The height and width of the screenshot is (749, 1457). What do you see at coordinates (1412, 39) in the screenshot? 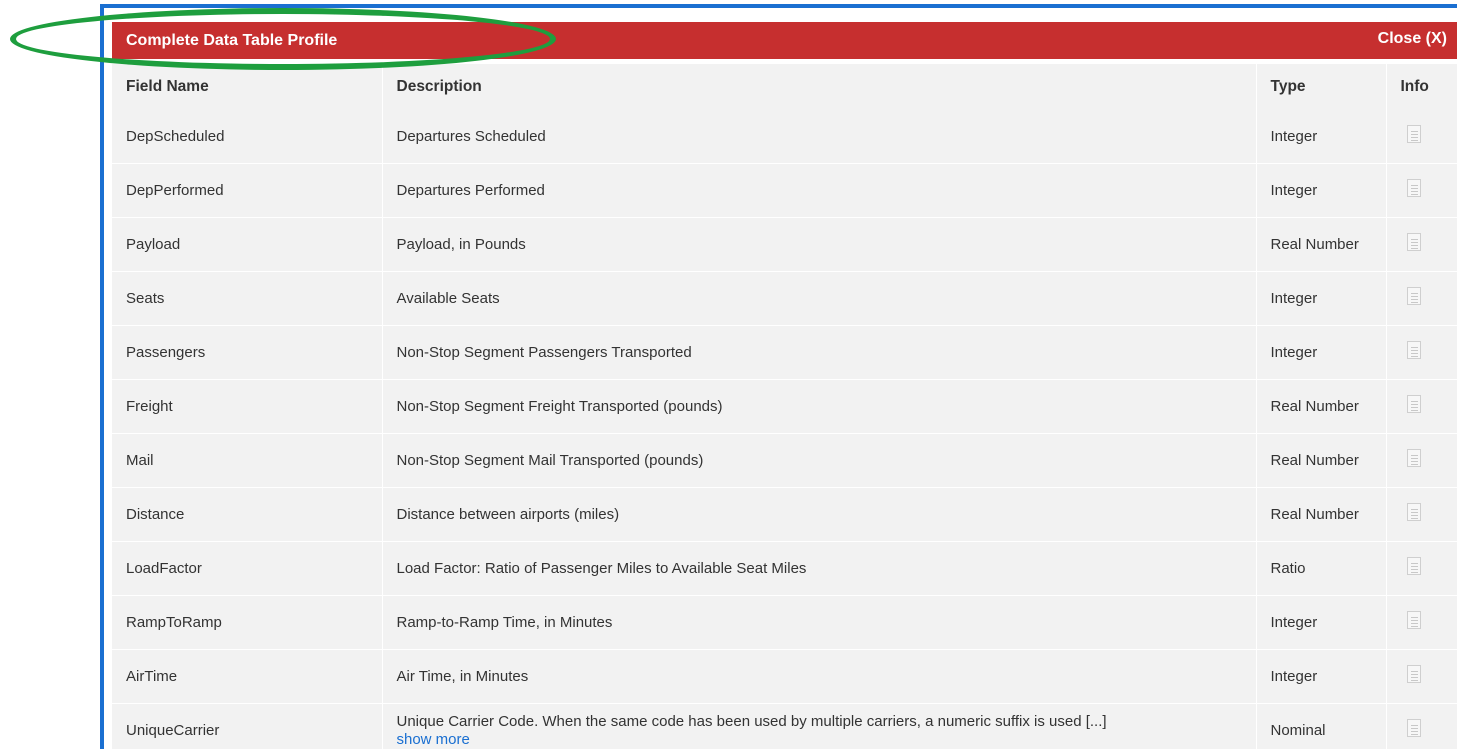
I see `close-button: Close (X)` at bounding box center [1412, 39].